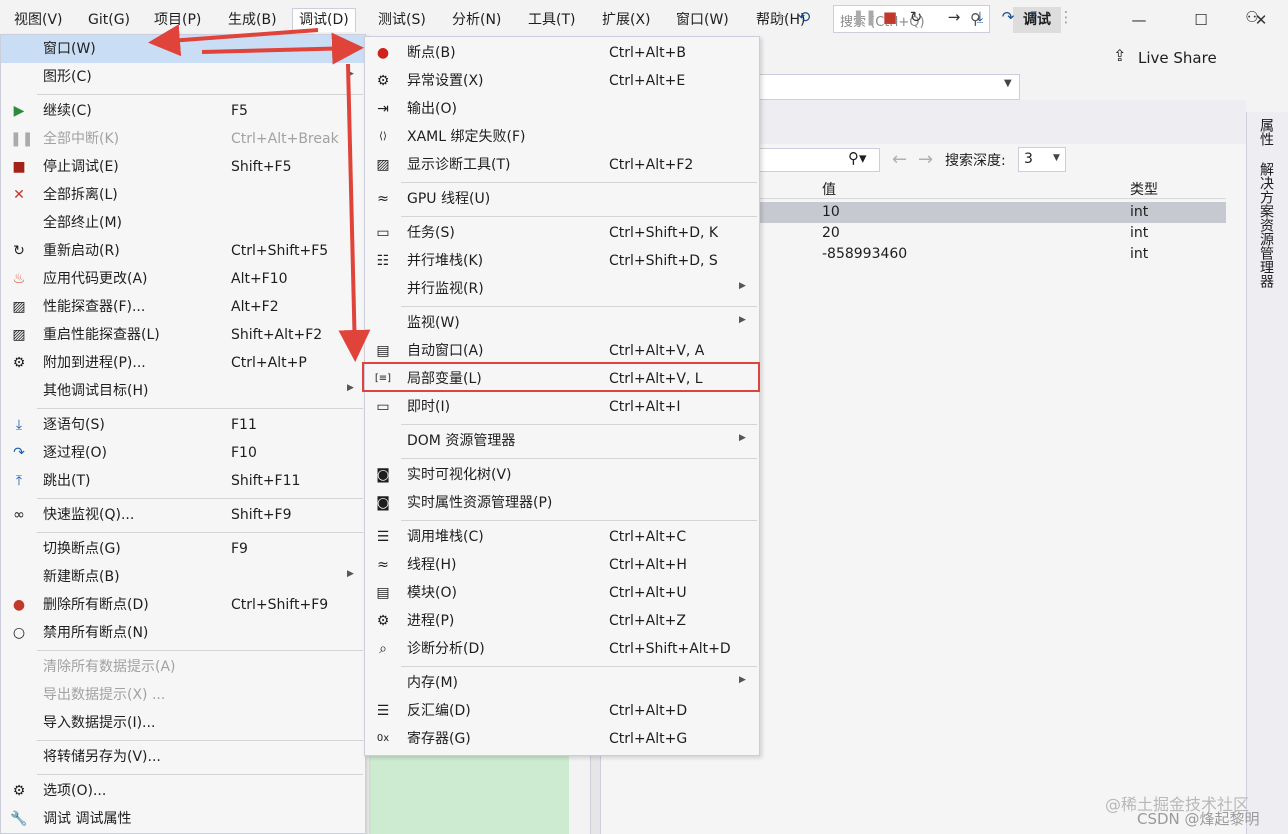 This screenshot has height=834, width=1288. What do you see at coordinates (702, 20) in the screenshot?
I see `menubar-item-9: 窗口(W)` at bounding box center [702, 20].